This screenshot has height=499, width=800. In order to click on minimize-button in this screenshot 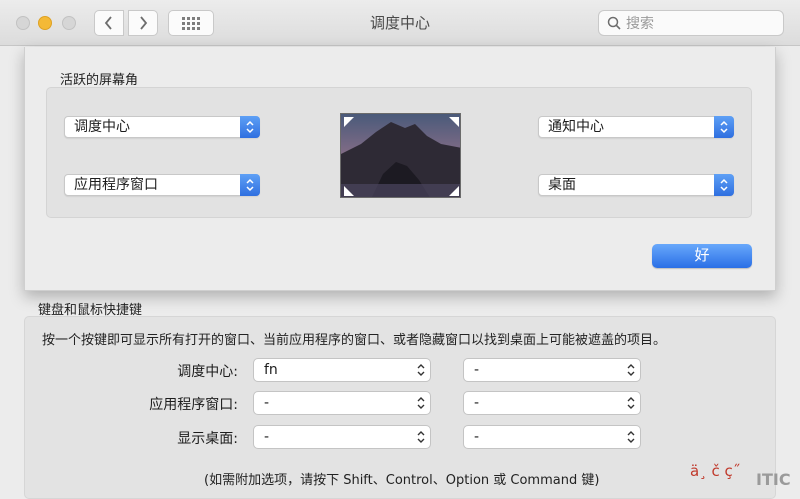, I will do `click(45, 23)`.